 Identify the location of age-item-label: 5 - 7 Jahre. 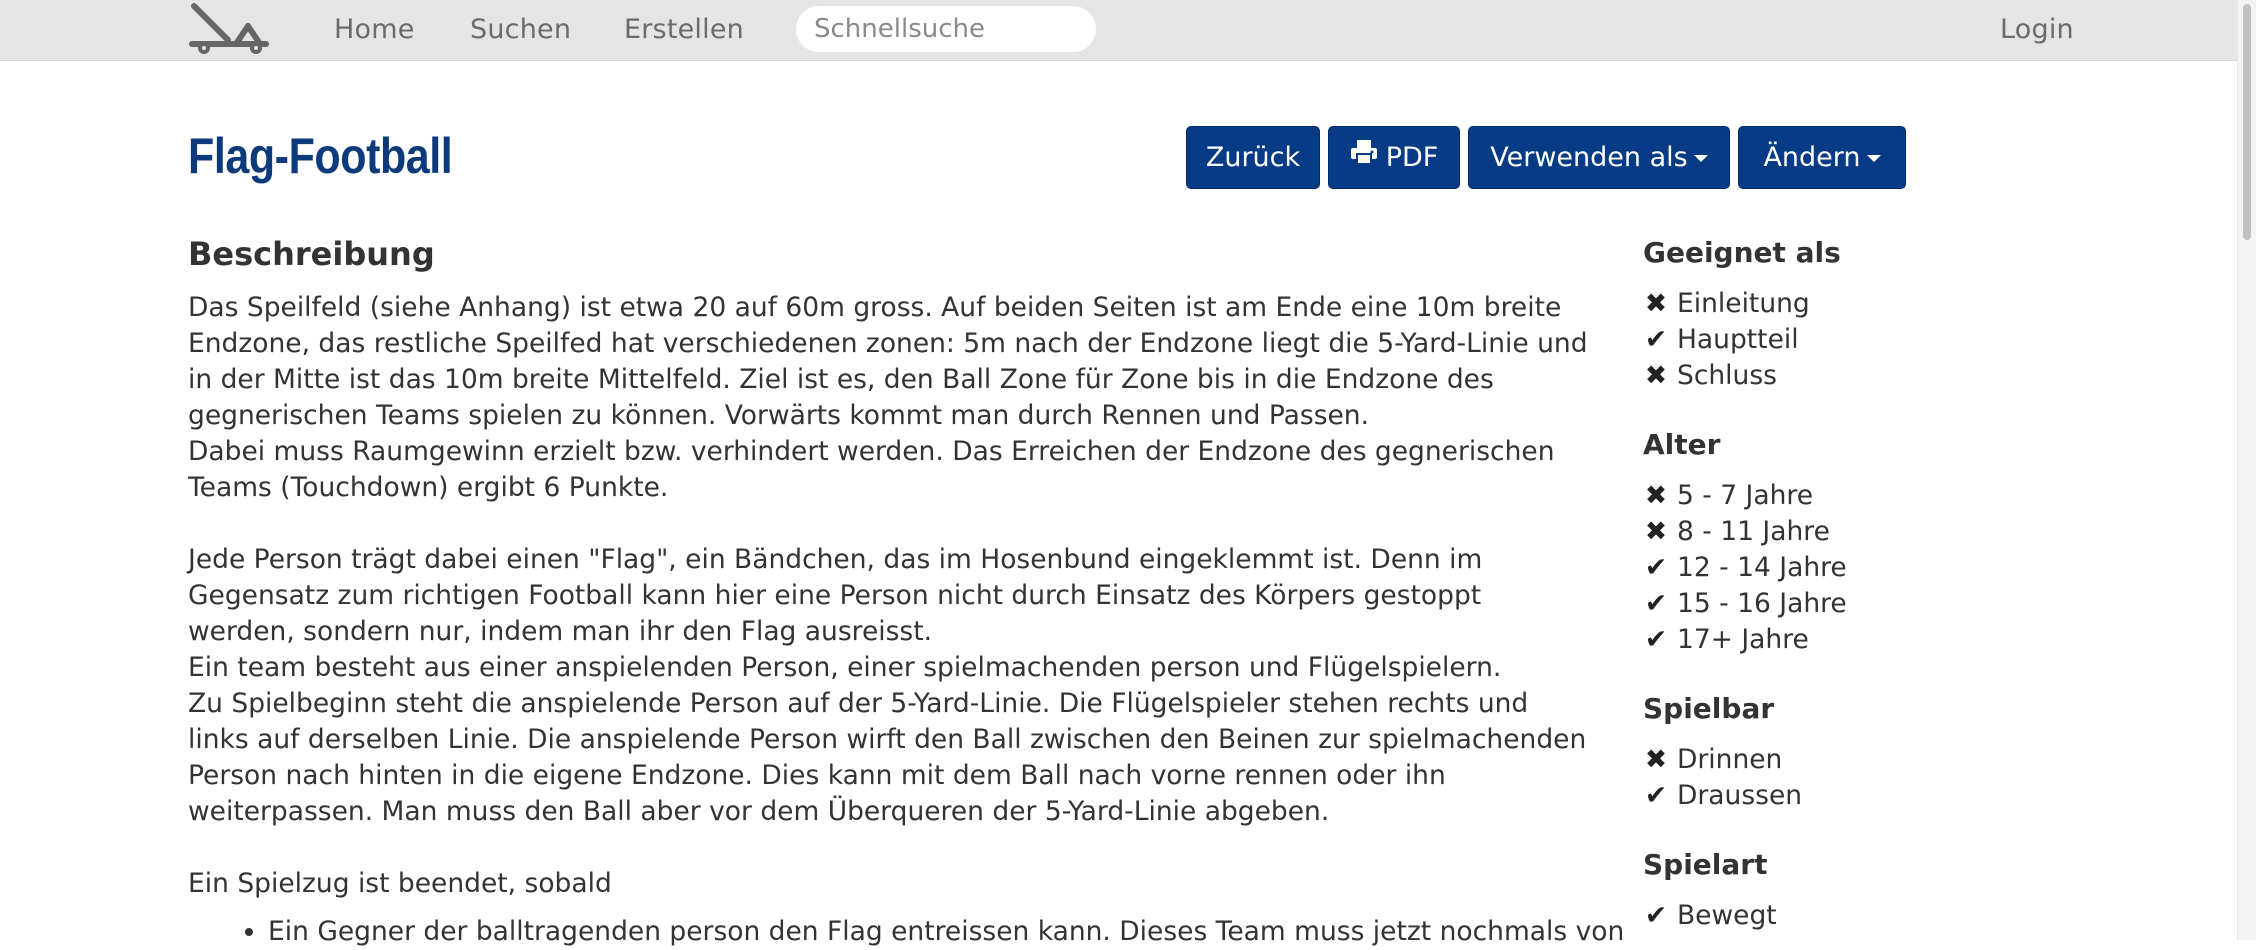
(1745, 495).